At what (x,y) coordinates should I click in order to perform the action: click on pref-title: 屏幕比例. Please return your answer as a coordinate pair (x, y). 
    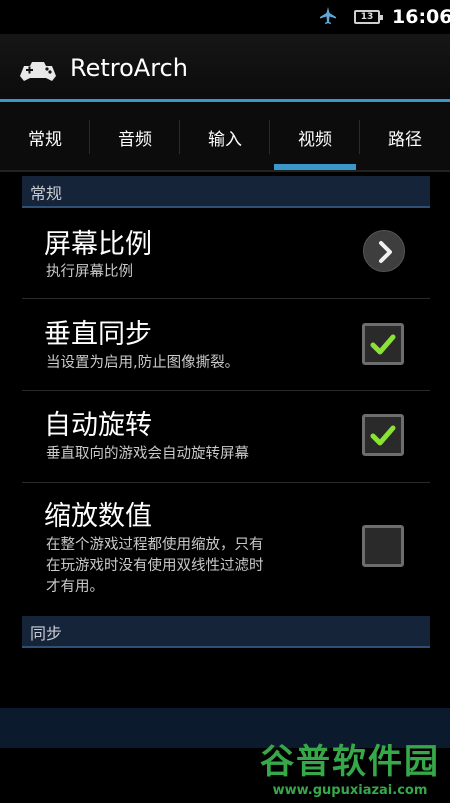
    Looking at the image, I should click on (98, 244).